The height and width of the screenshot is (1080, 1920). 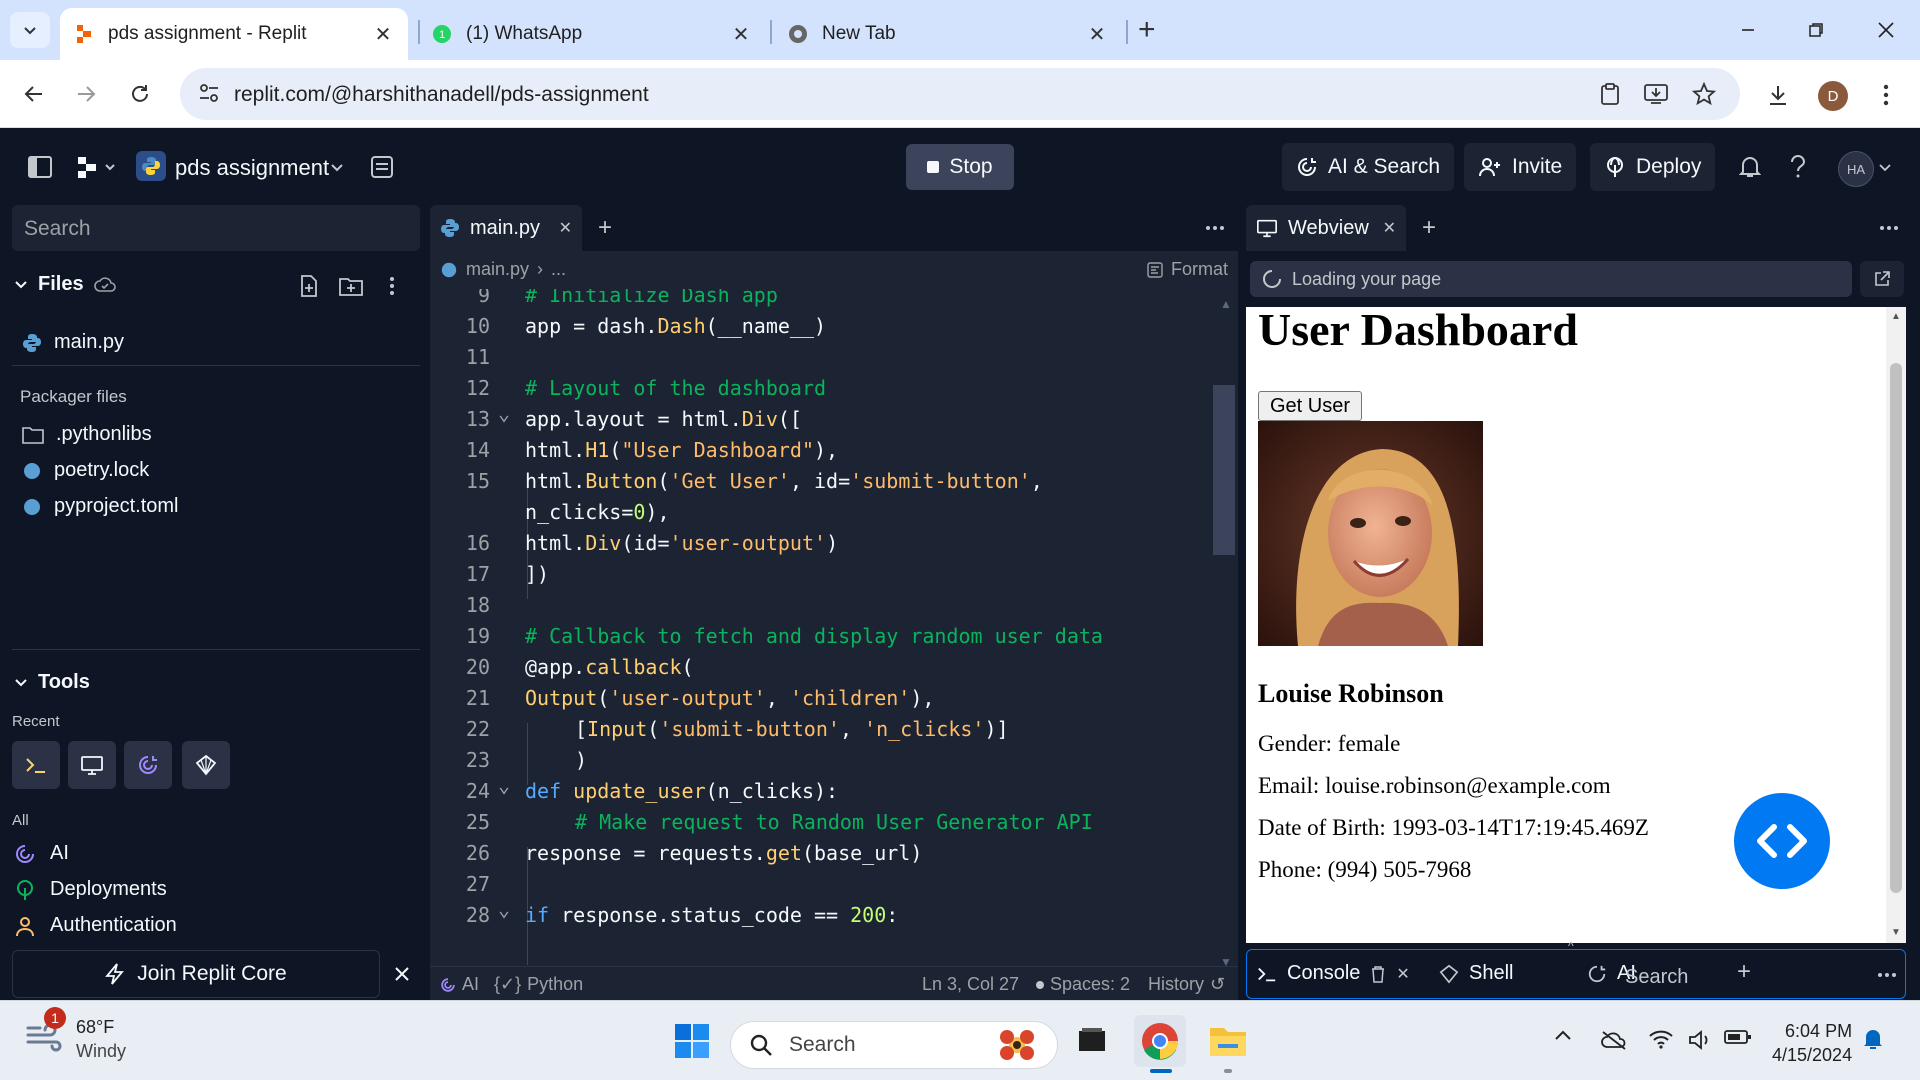 What do you see at coordinates (834, 546) in the screenshot?
I see `code-line: 16 html.Div(id='user-output')` at bounding box center [834, 546].